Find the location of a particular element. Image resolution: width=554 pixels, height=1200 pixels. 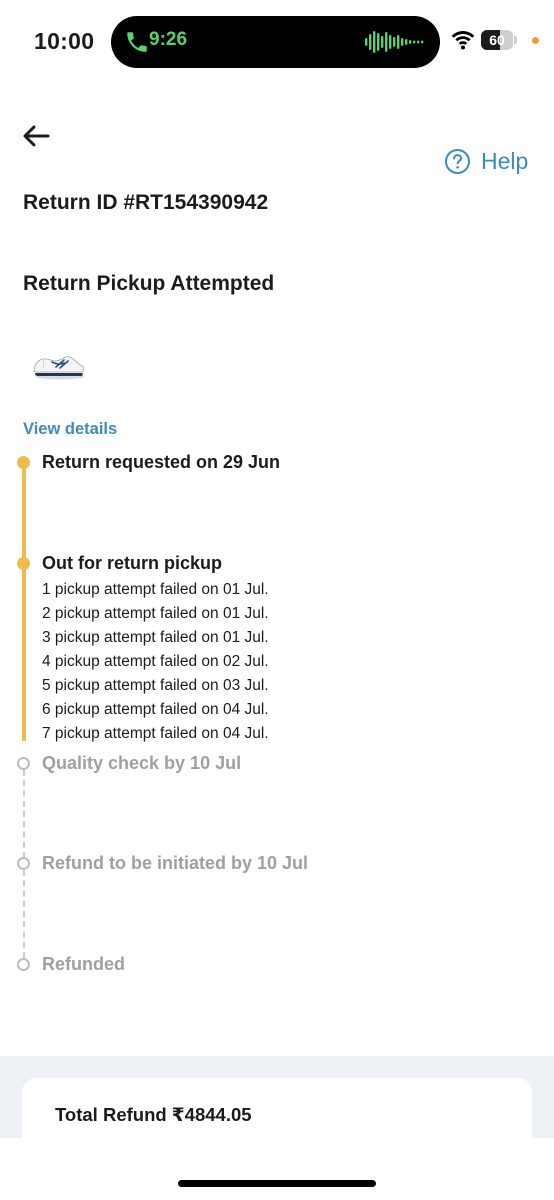

refund-summary-section: Total Refund ₹4844.05 is located at coordinates (277, 1097).